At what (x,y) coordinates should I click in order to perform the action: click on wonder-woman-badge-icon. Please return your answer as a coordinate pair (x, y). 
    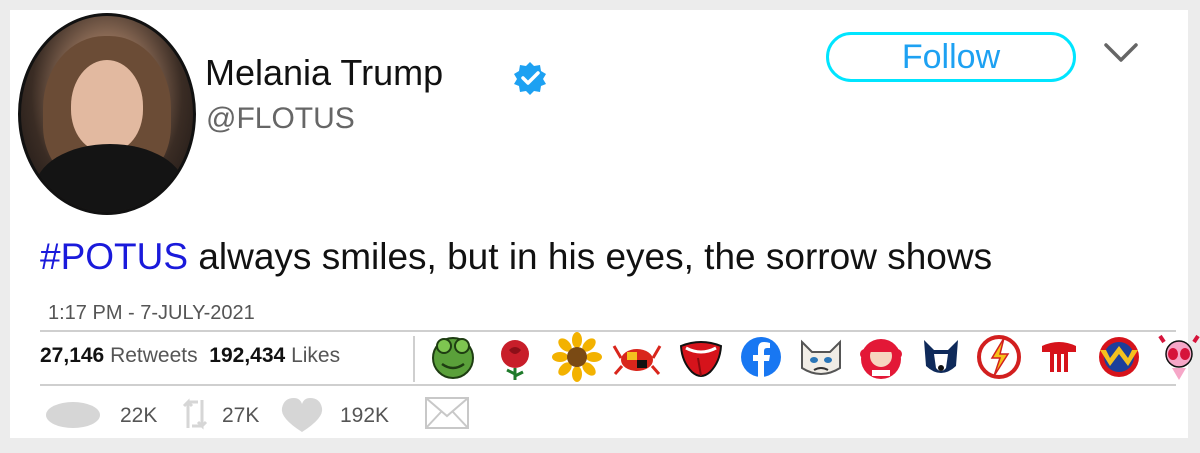
    Looking at the image, I should click on (1119, 357).